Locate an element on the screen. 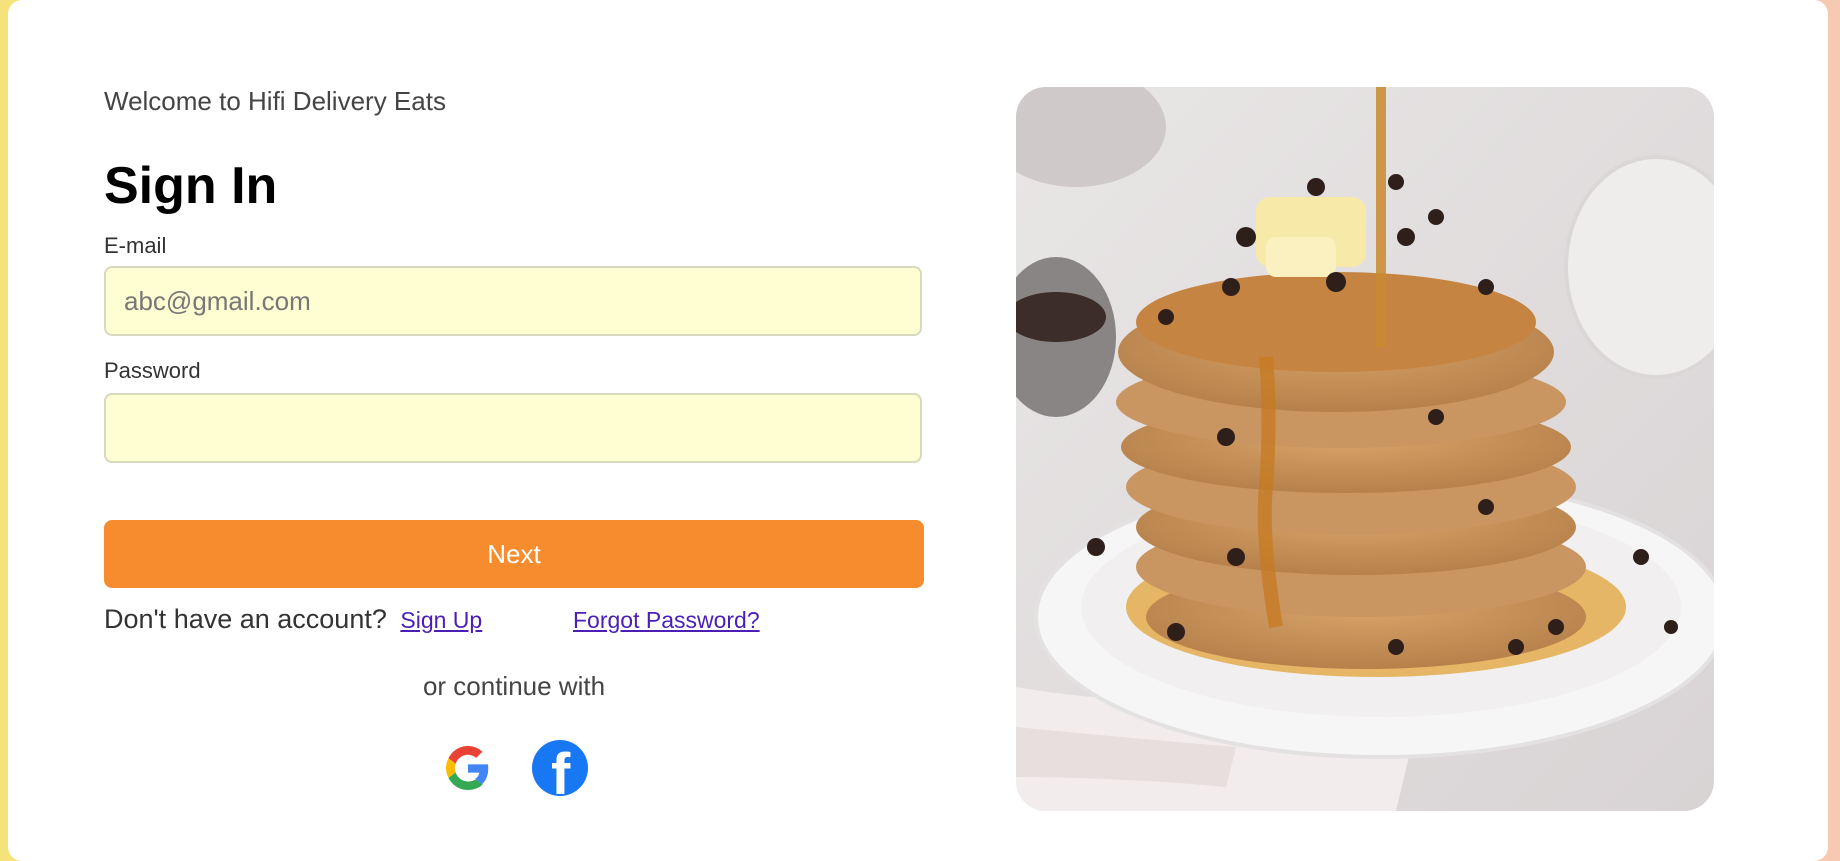 The height and width of the screenshot is (861, 1840). email-field is located at coordinates (513, 301).